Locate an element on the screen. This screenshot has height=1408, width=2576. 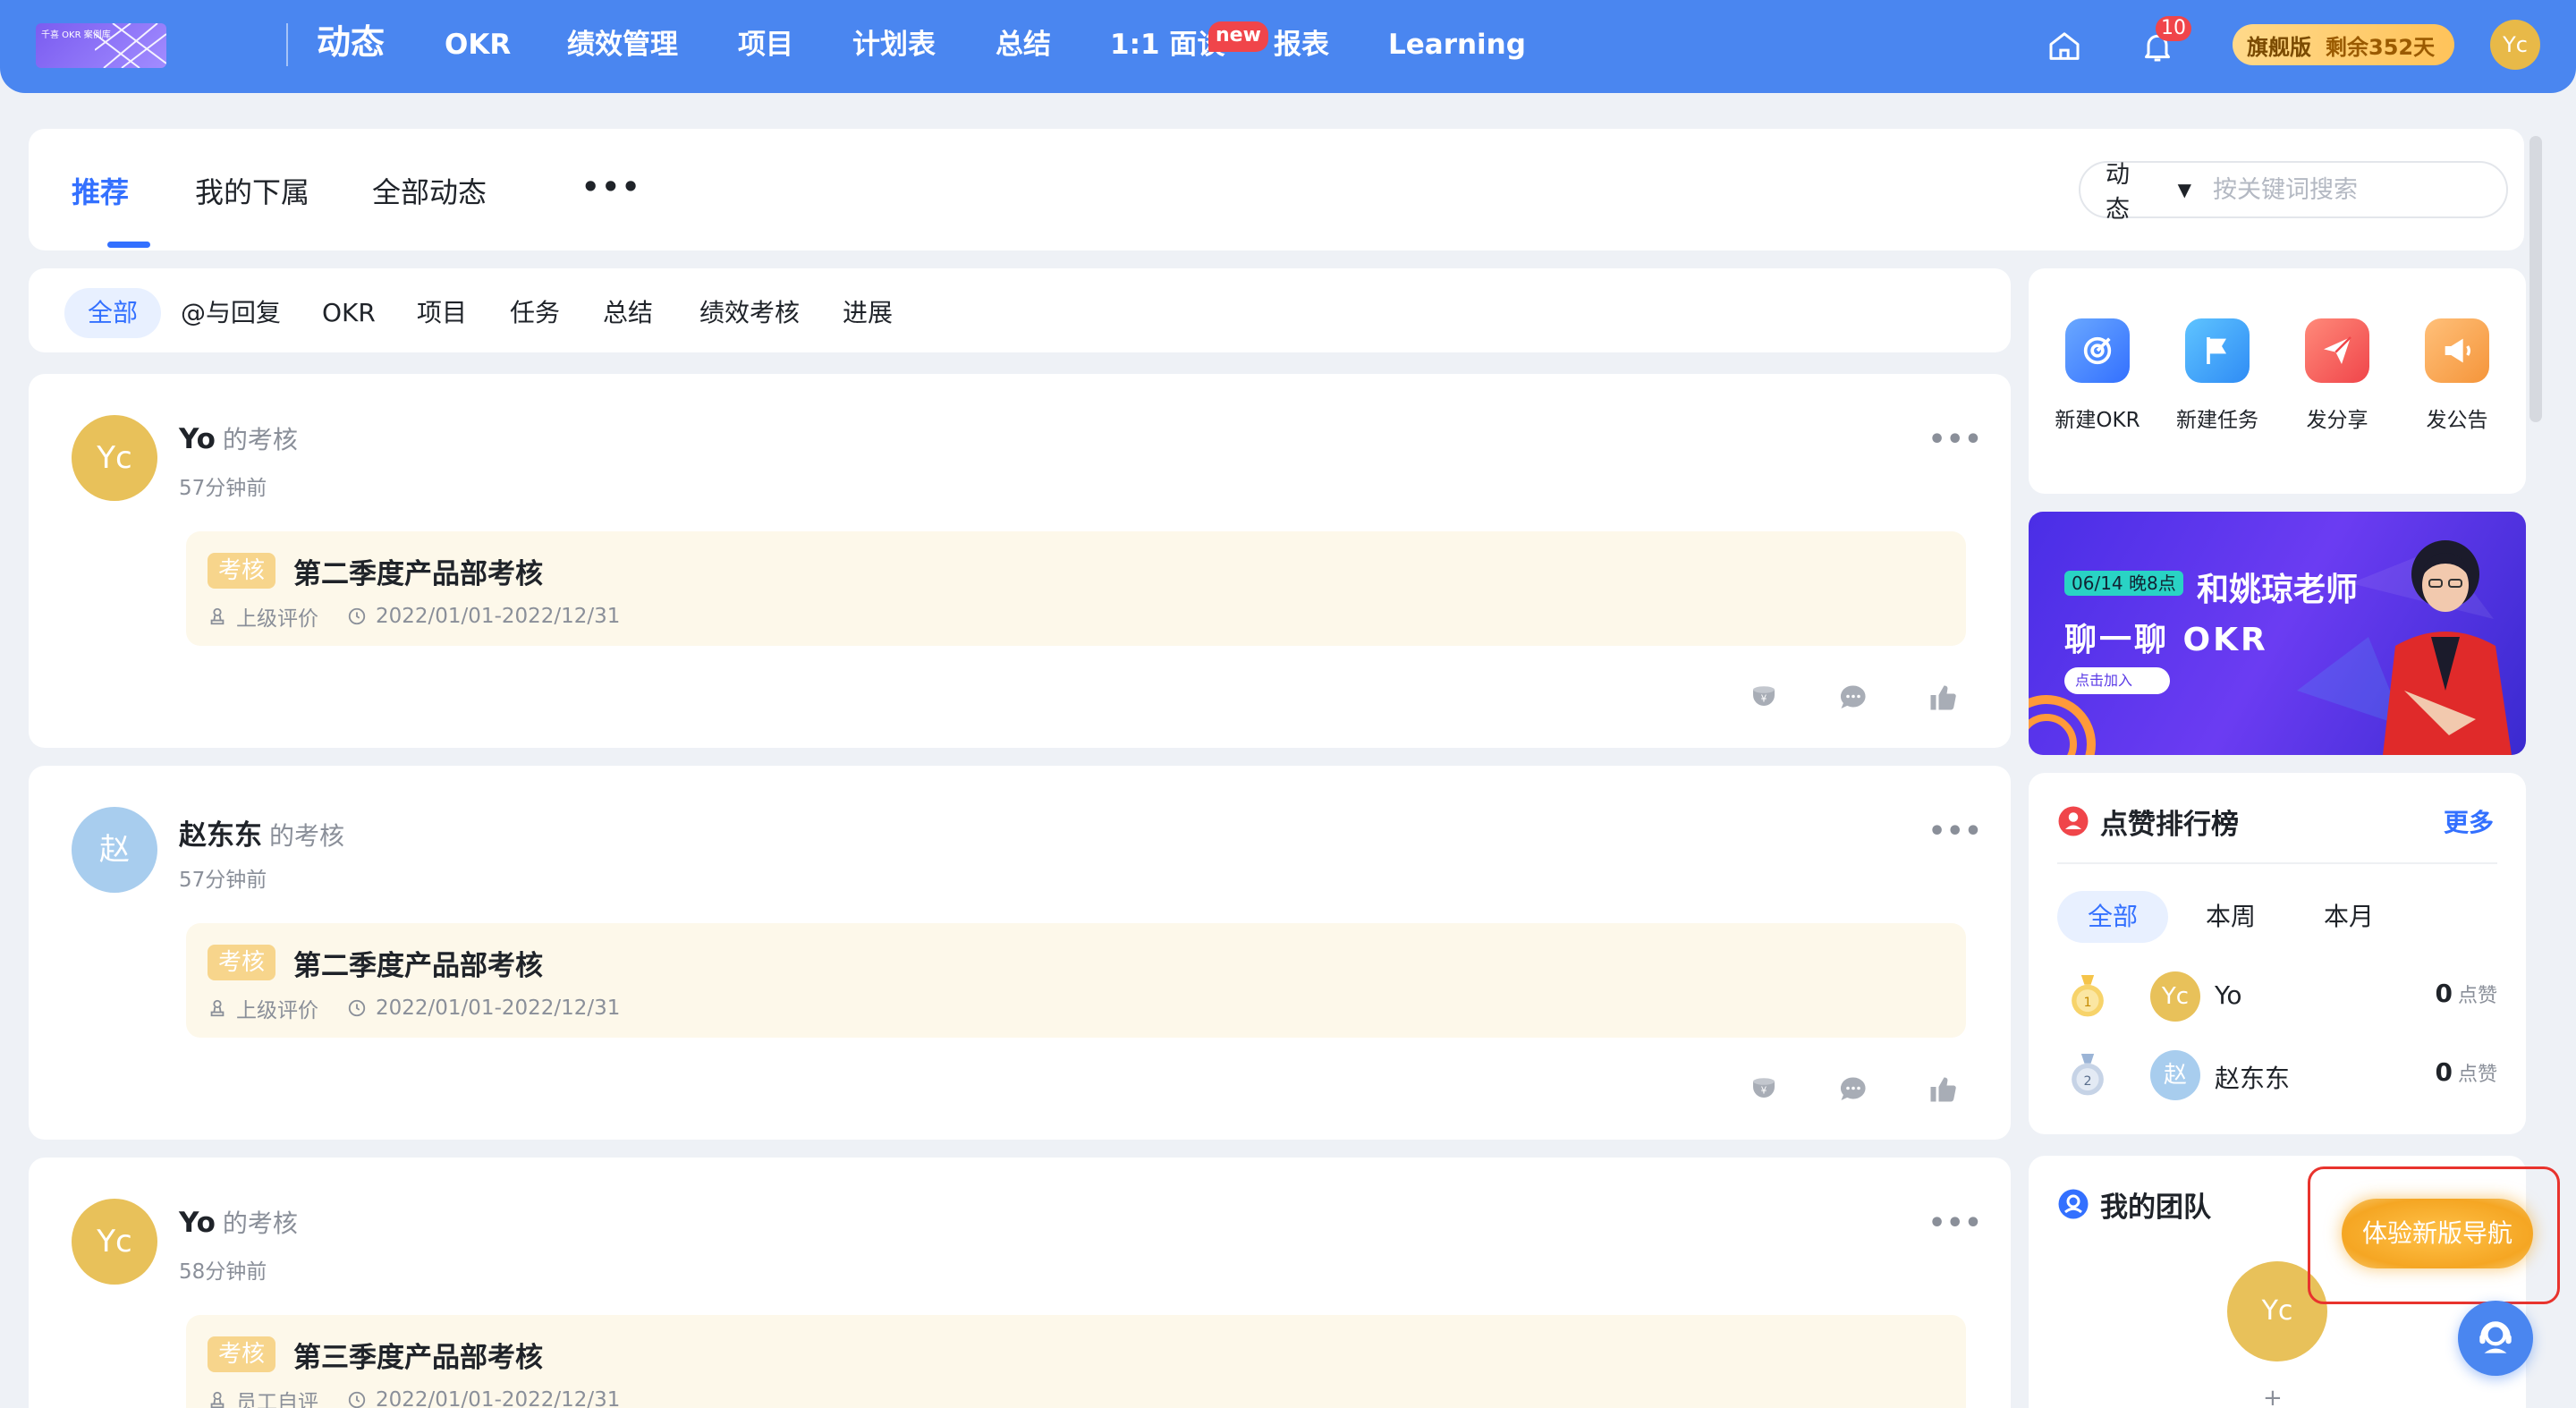
quick-label: 新建OKR is located at coordinates (2097, 420).